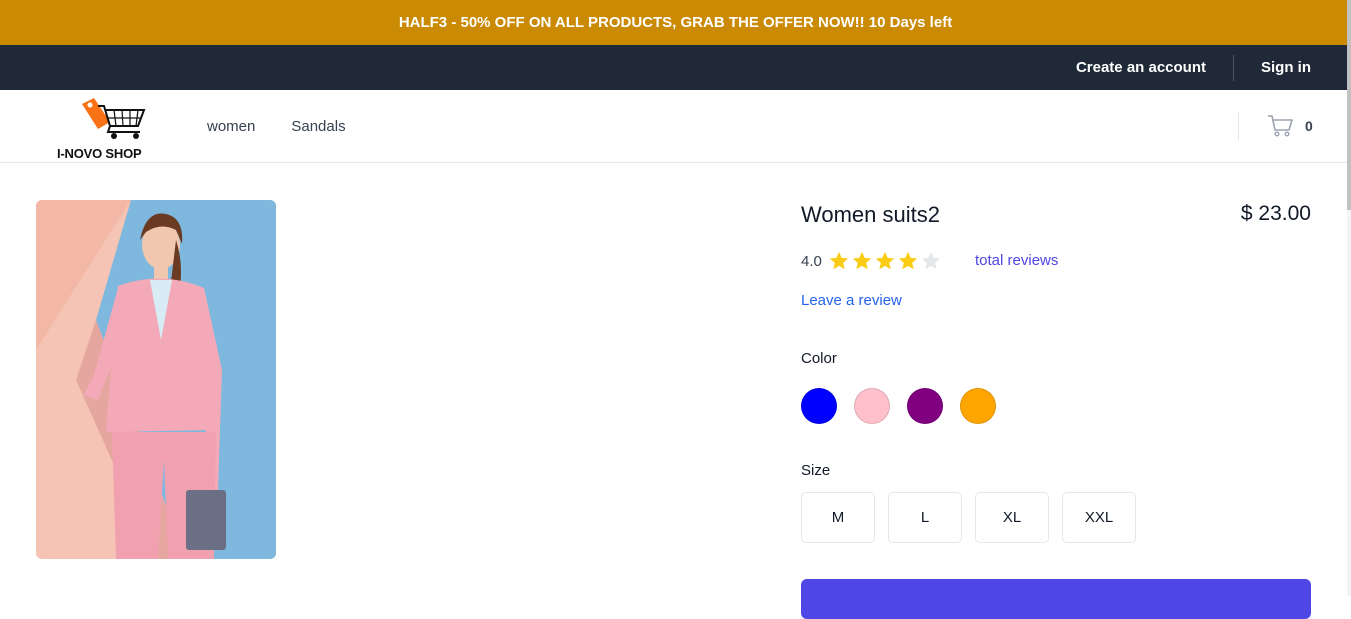 Image resolution: width=1351 pixels, height=619 pixels. Describe the element at coordinates (851, 300) in the screenshot. I see `leave-review-link: Leave a review` at that location.